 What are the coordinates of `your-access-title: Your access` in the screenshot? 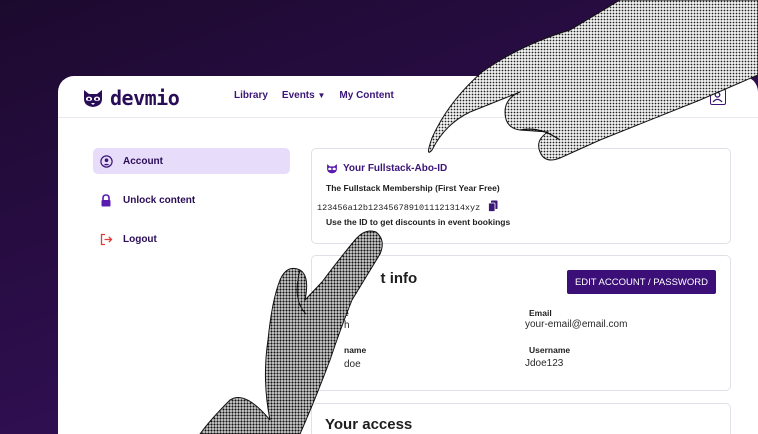 It's located at (369, 424).